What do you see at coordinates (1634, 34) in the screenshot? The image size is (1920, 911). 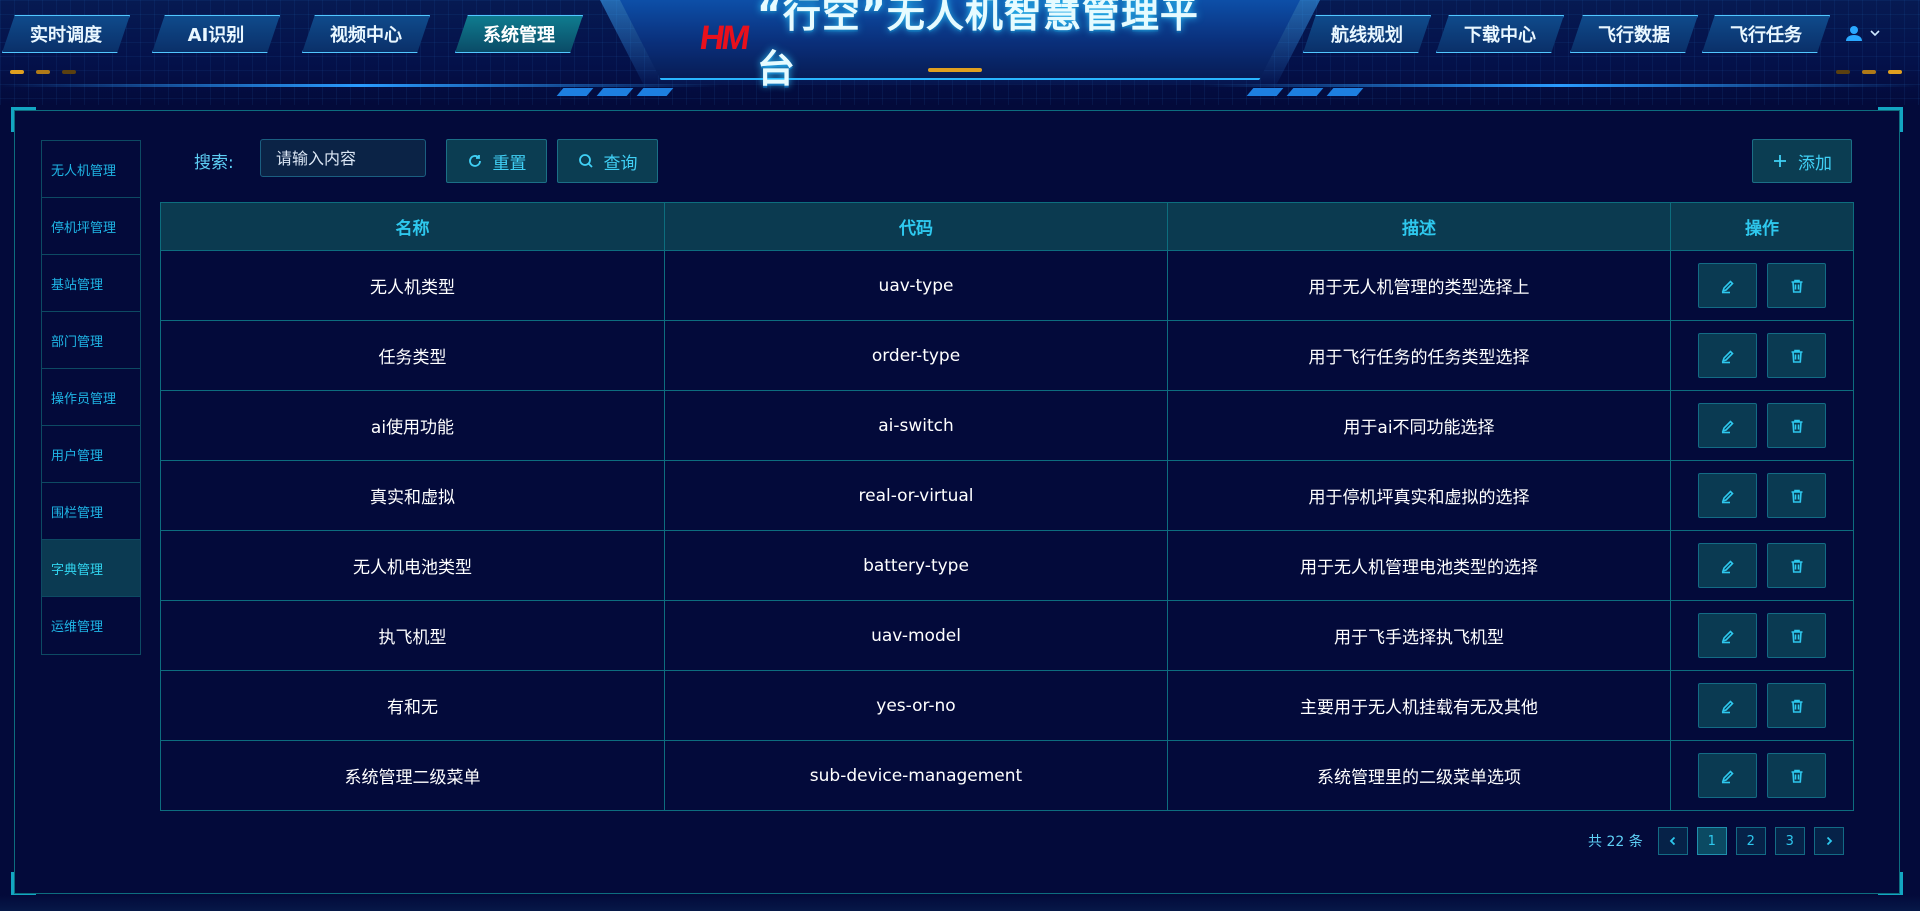 I see `nav-tab-flight-data: 飞行数据` at bounding box center [1634, 34].